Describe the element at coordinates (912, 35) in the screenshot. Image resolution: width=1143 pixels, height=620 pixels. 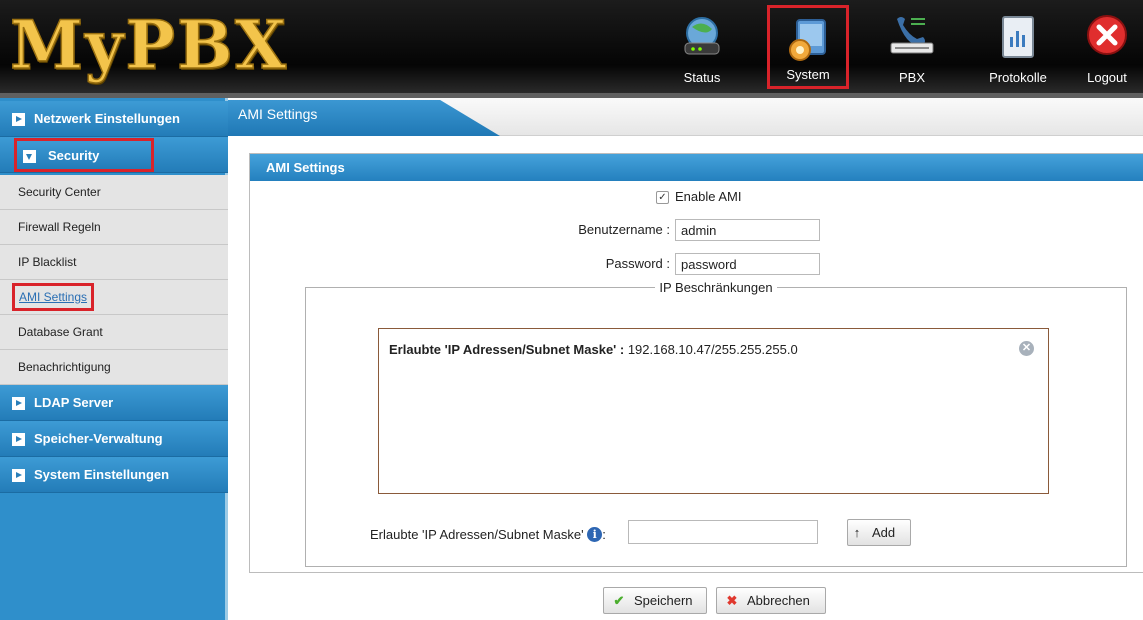
I see `pbx-phone-icon` at that location.